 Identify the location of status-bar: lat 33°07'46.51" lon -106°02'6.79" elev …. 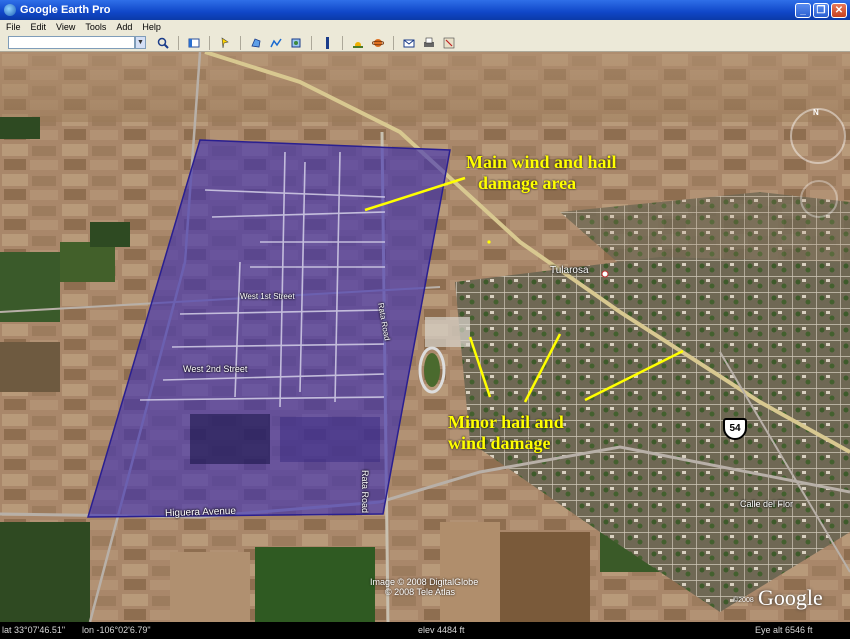
(425, 630).